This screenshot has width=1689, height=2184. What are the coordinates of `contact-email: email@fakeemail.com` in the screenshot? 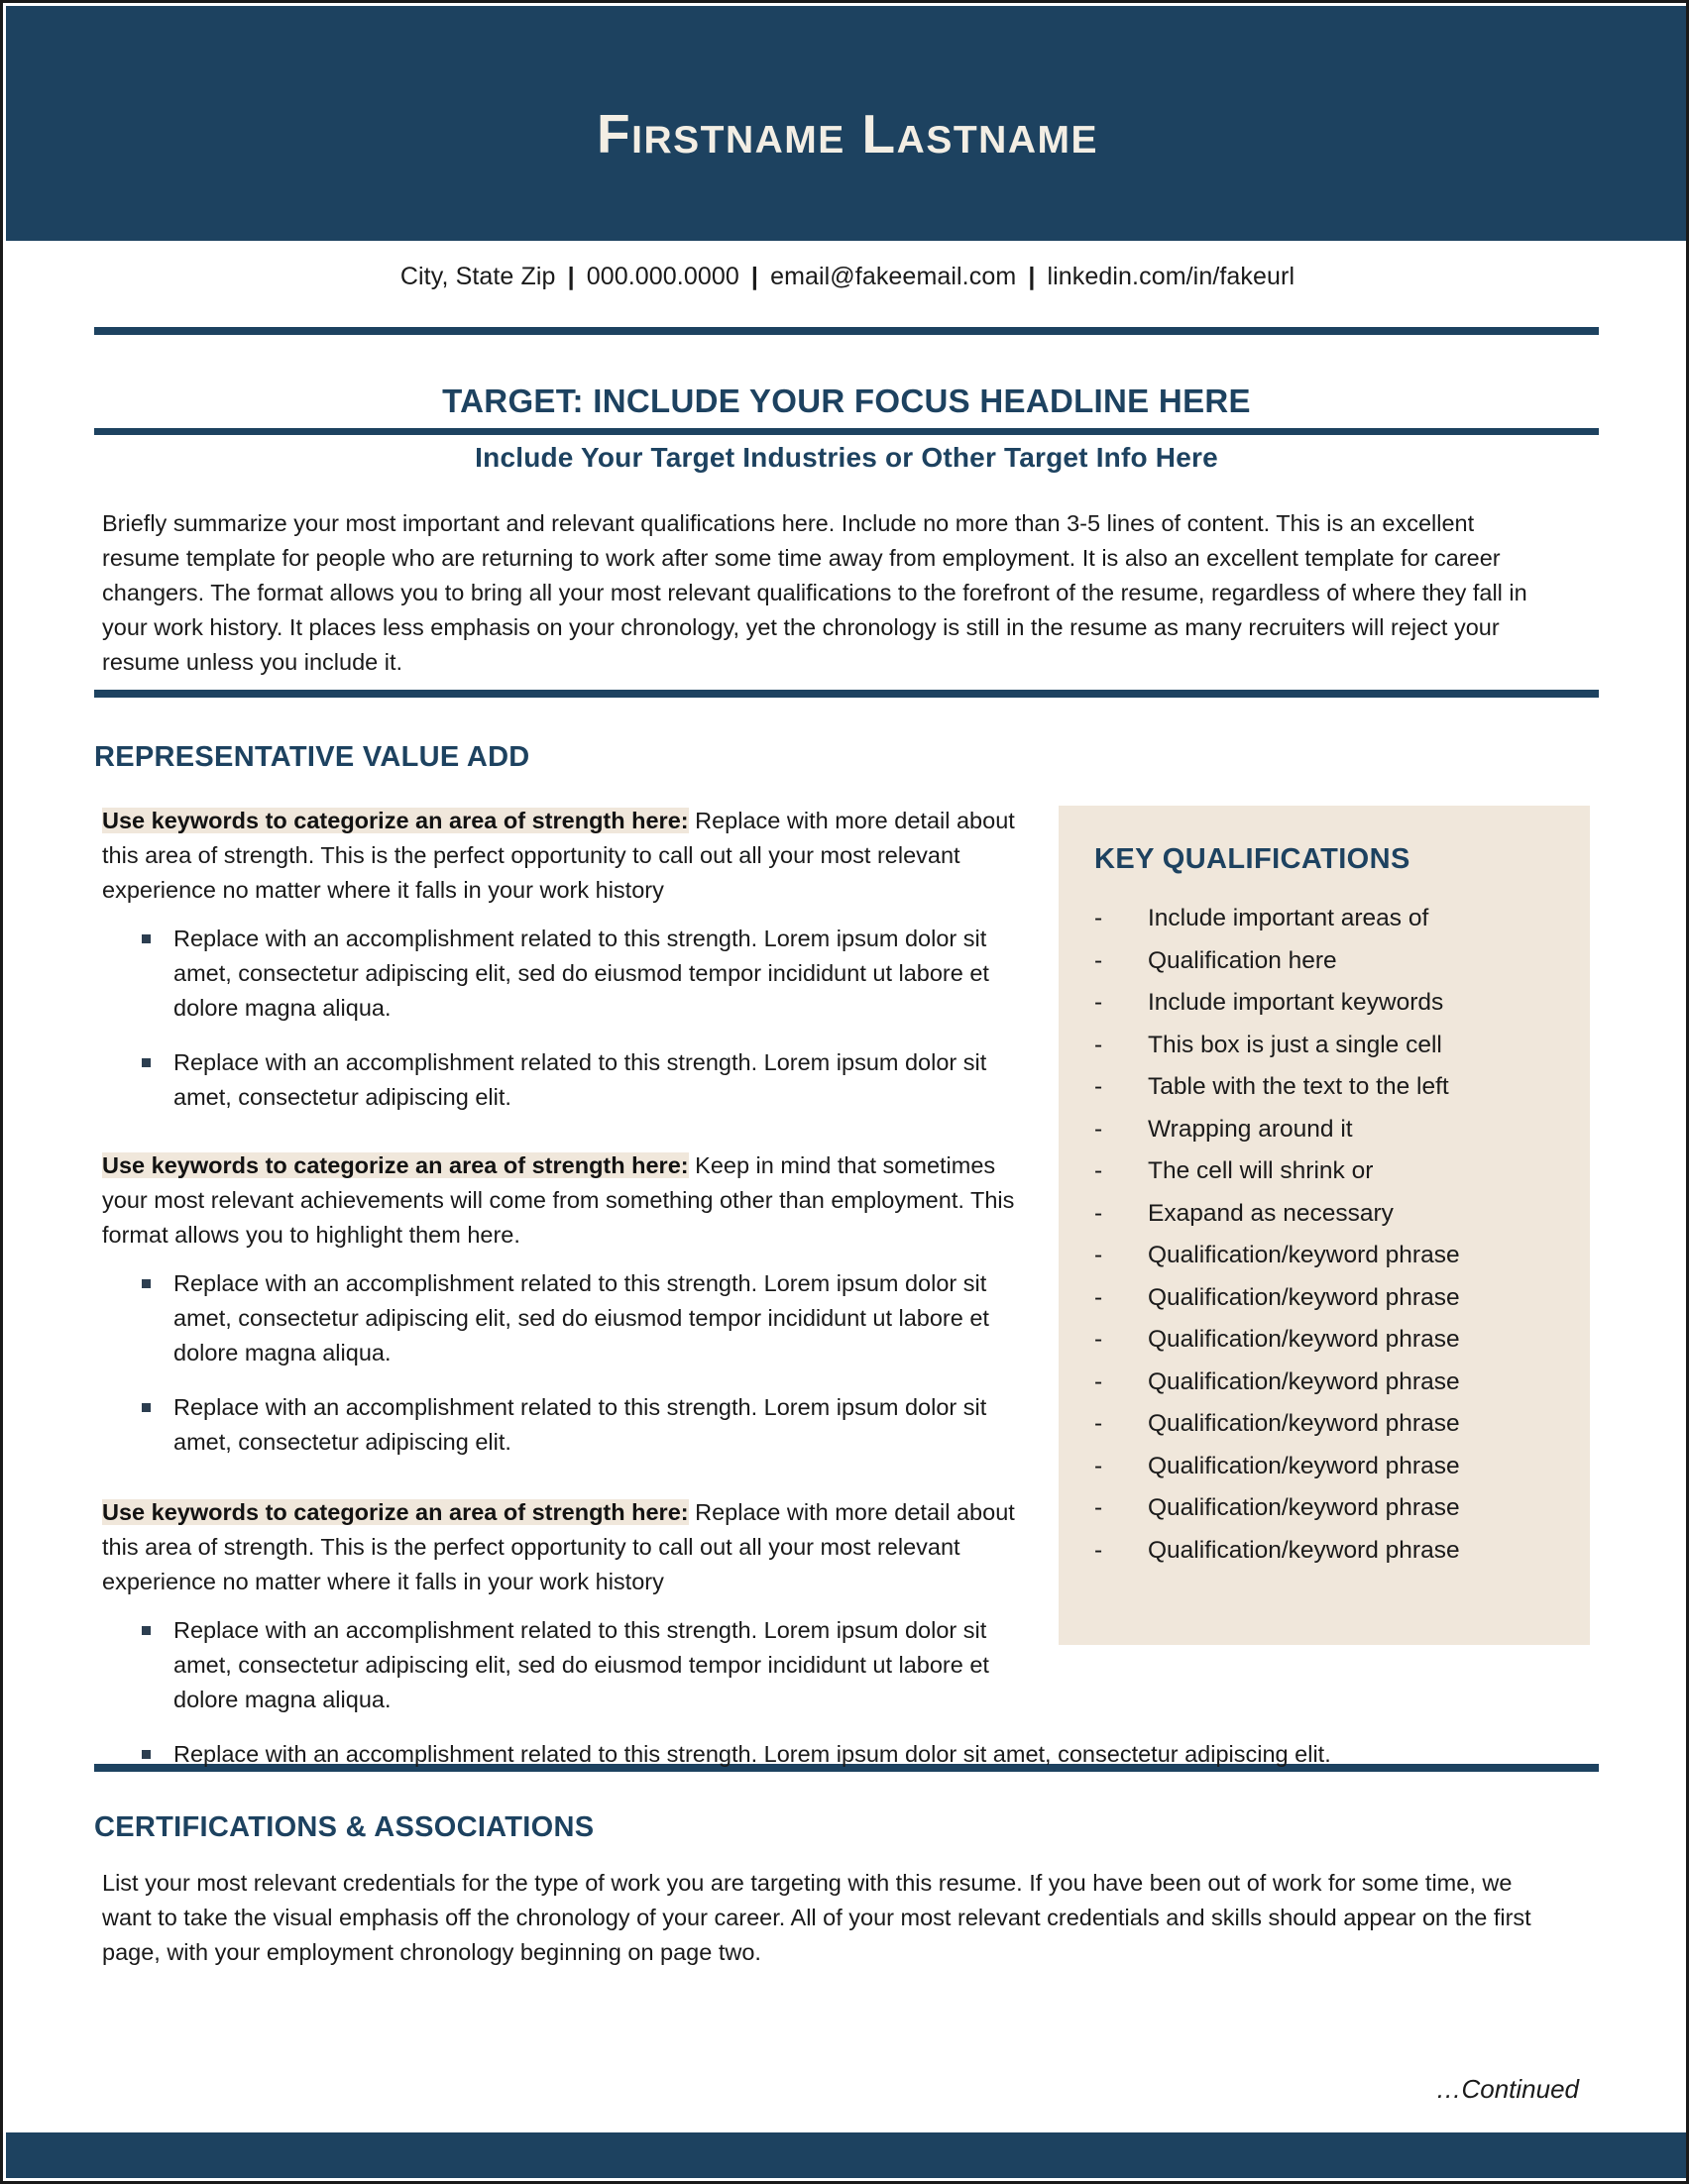 It's located at (893, 276).